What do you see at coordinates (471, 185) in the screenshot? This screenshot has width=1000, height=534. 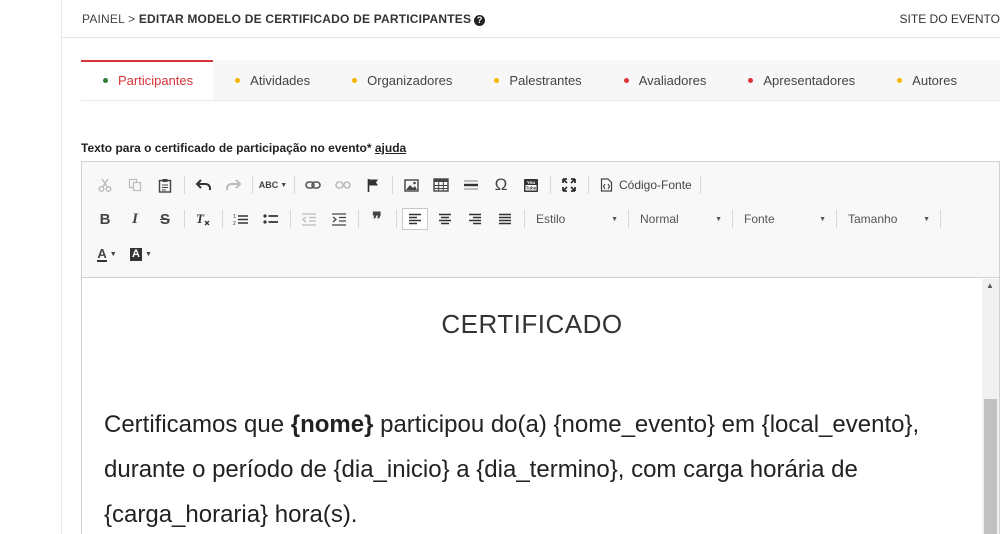 I see `horizontal-rule-icon` at bounding box center [471, 185].